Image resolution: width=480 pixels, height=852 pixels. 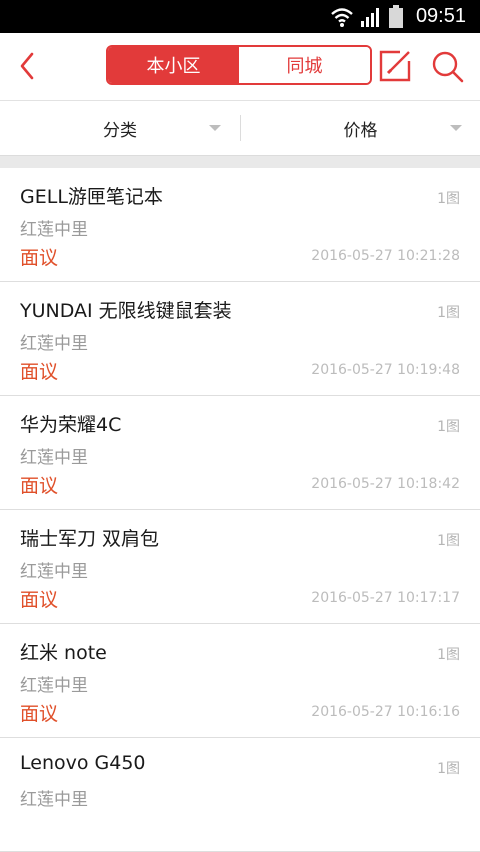 I want to click on status-icons: 09:51, so click(x=398, y=16).